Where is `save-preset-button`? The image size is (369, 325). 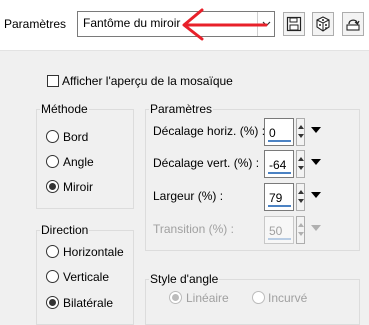 save-preset-button is located at coordinates (294, 24).